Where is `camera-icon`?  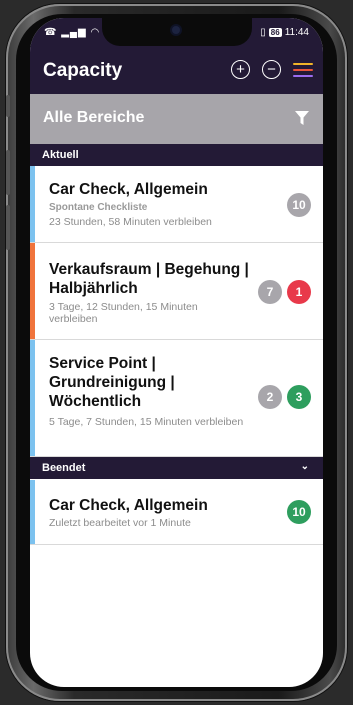
camera-icon is located at coordinates (176, 30).